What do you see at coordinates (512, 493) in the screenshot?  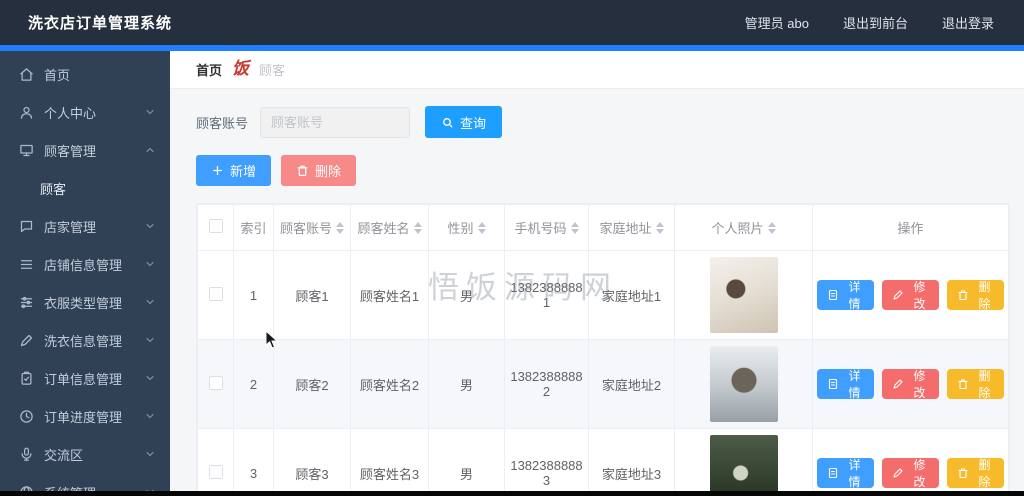 I see `bottom-edge-bar` at bounding box center [512, 493].